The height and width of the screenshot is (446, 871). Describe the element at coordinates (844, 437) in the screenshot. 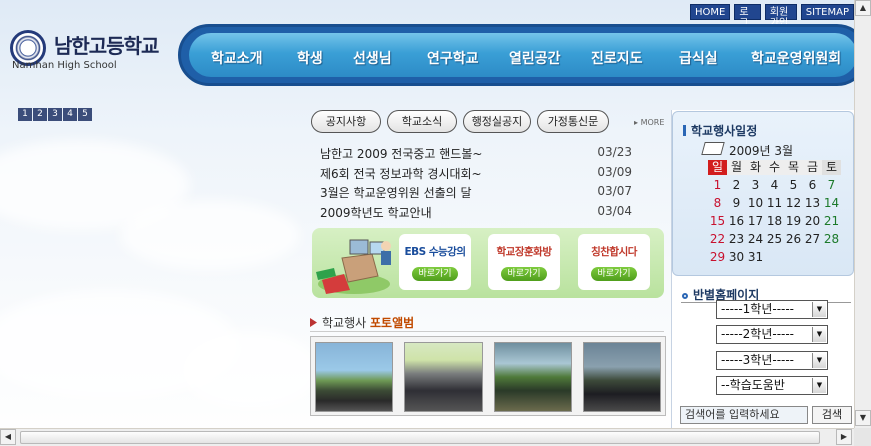

I see `scroll-right-arrow-icon: ▶` at that location.